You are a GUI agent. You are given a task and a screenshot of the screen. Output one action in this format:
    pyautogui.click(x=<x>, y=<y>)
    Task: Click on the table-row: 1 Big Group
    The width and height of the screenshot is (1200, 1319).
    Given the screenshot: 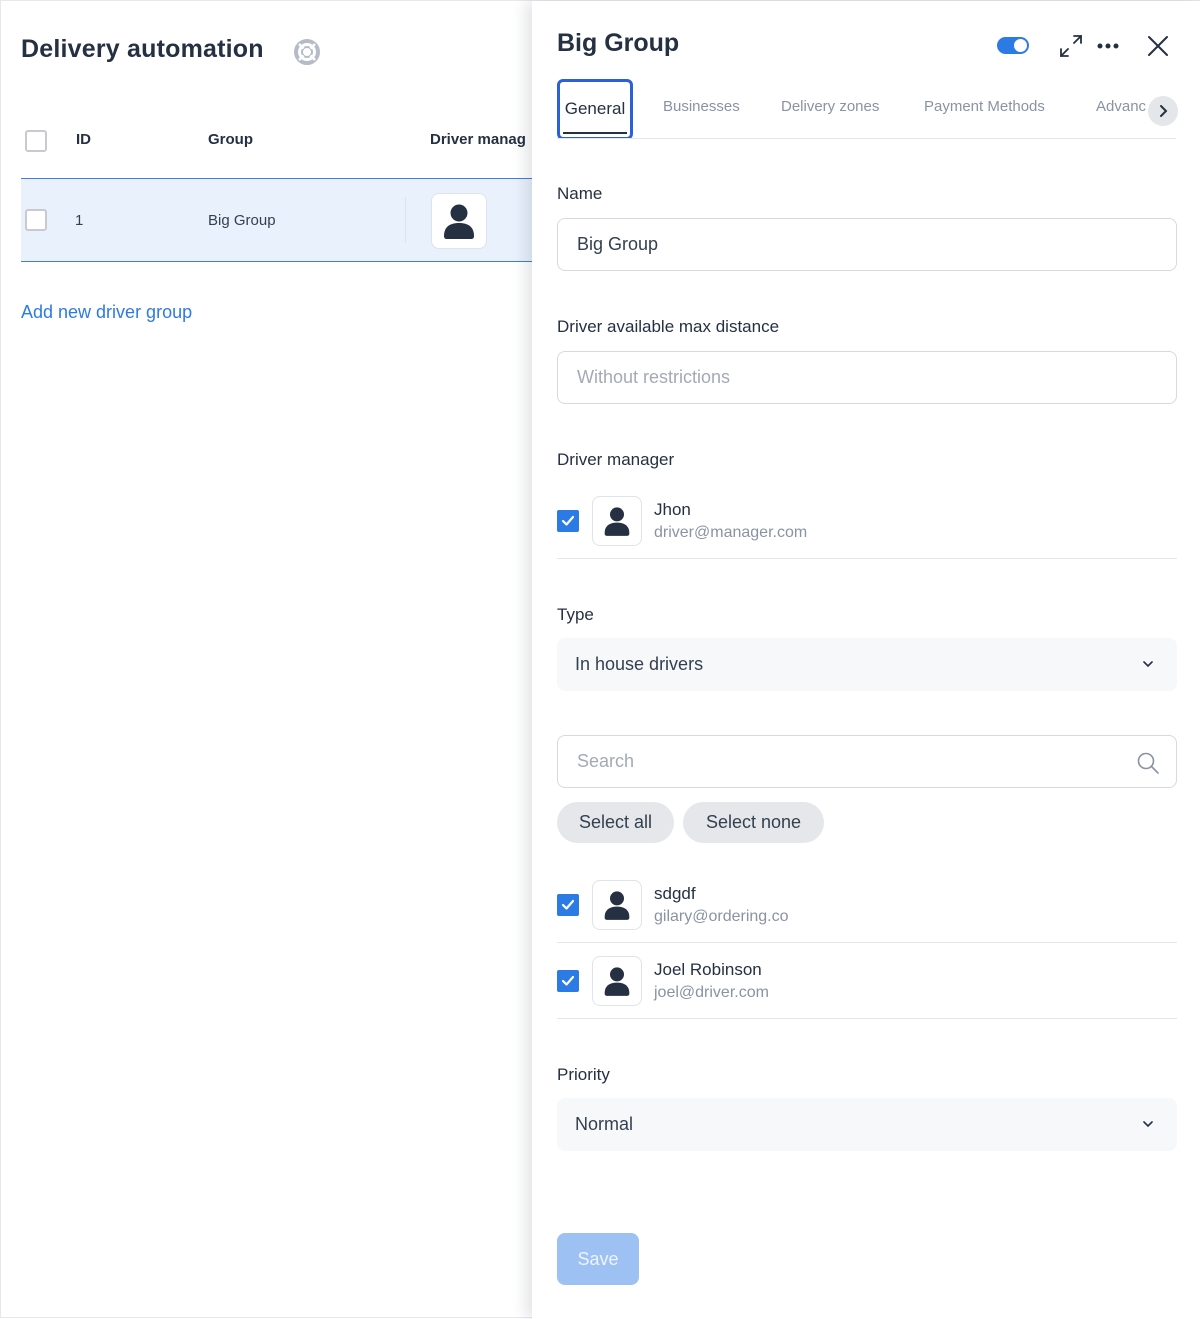 What is the action you would take?
    pyautogui.click(x=276, y=220)
    